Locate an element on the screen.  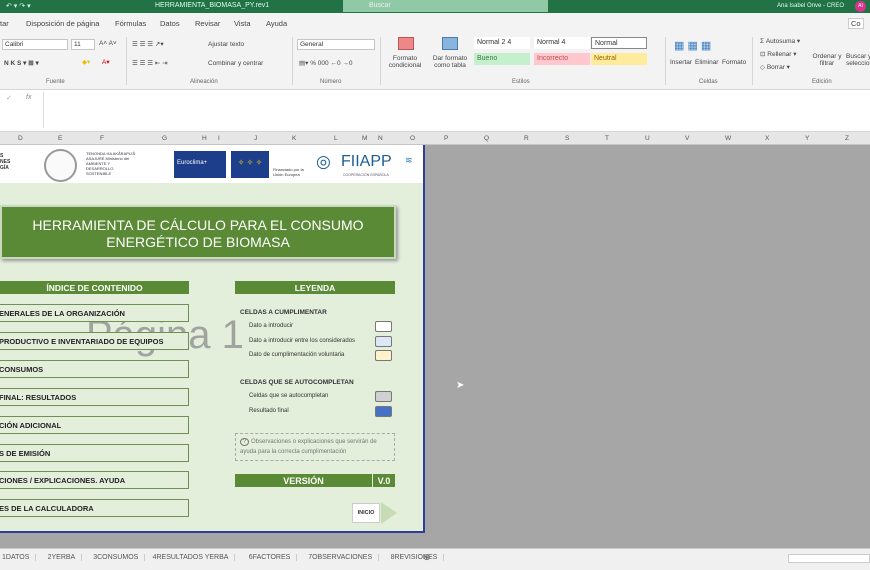
index-link: CONSUMOS is located at coordinates (94, 368).